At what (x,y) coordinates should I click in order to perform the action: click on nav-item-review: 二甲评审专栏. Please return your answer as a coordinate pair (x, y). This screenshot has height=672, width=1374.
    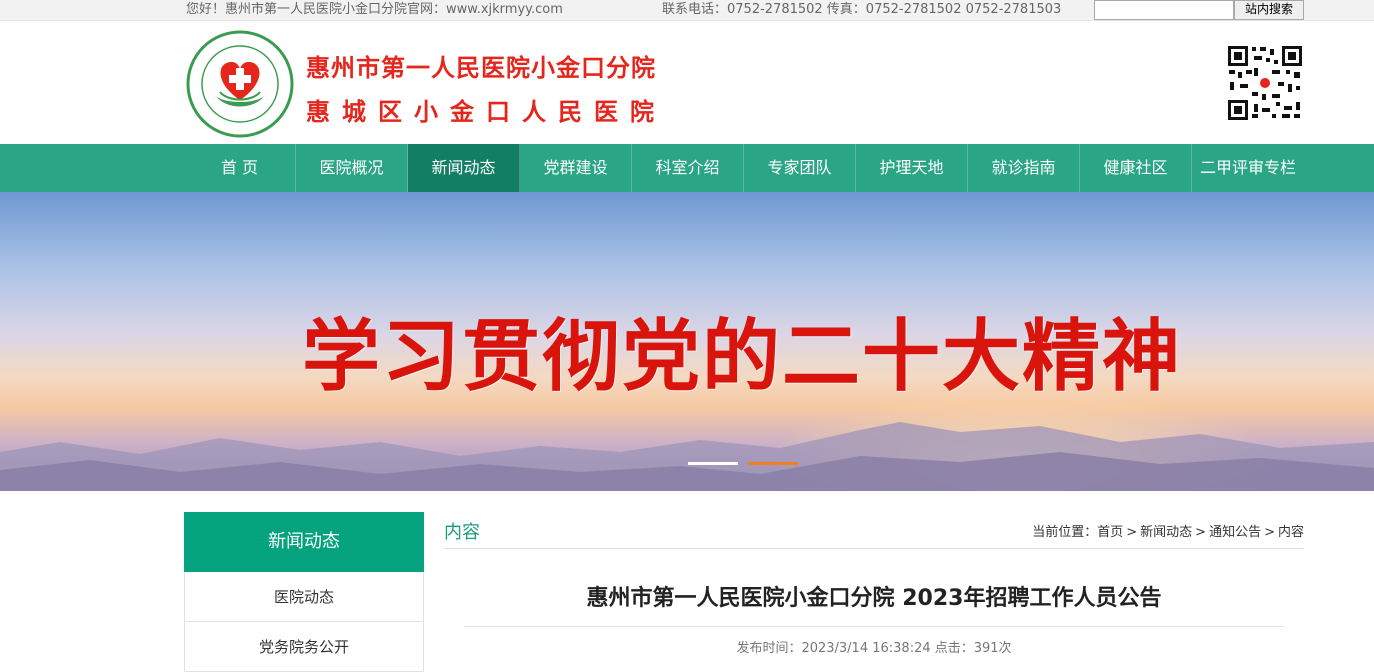
    Looking at the image, I should click on (1248, 168).